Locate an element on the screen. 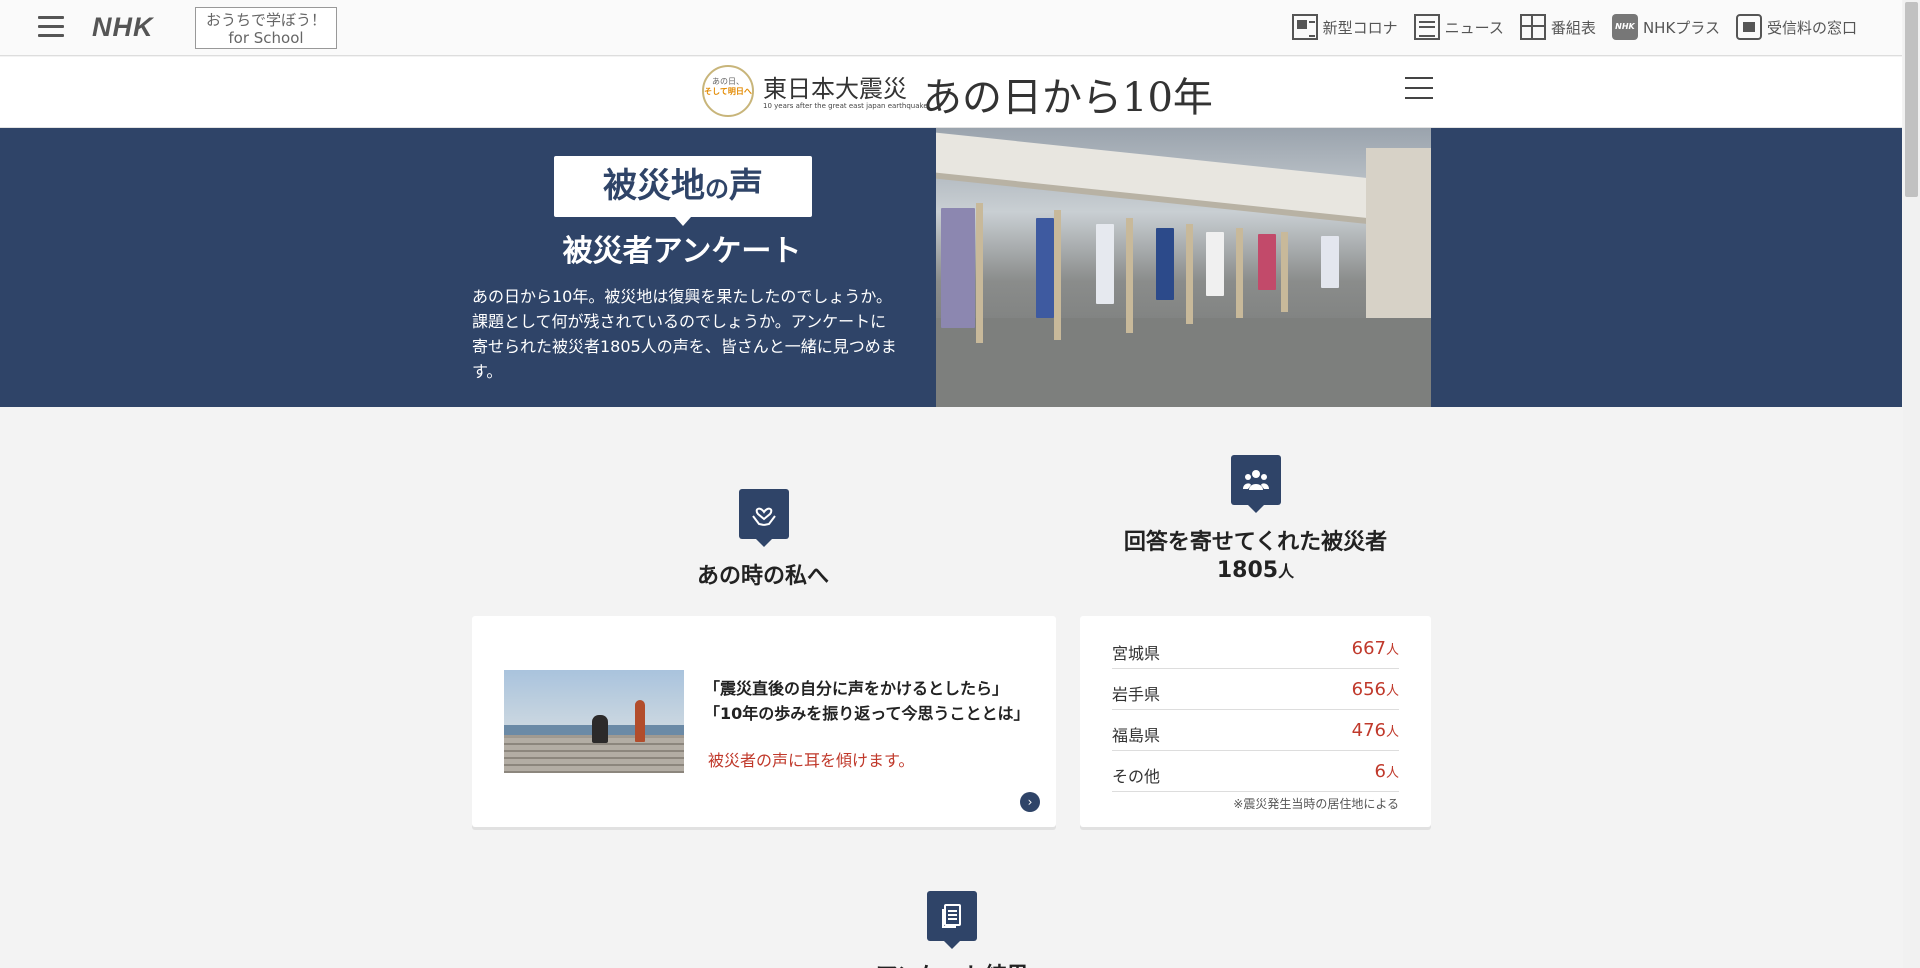 Image resolution: width=1920 pixels, height=968 pixels. nav-program-guide: 番組表 is located at coordinates (1557, 27).